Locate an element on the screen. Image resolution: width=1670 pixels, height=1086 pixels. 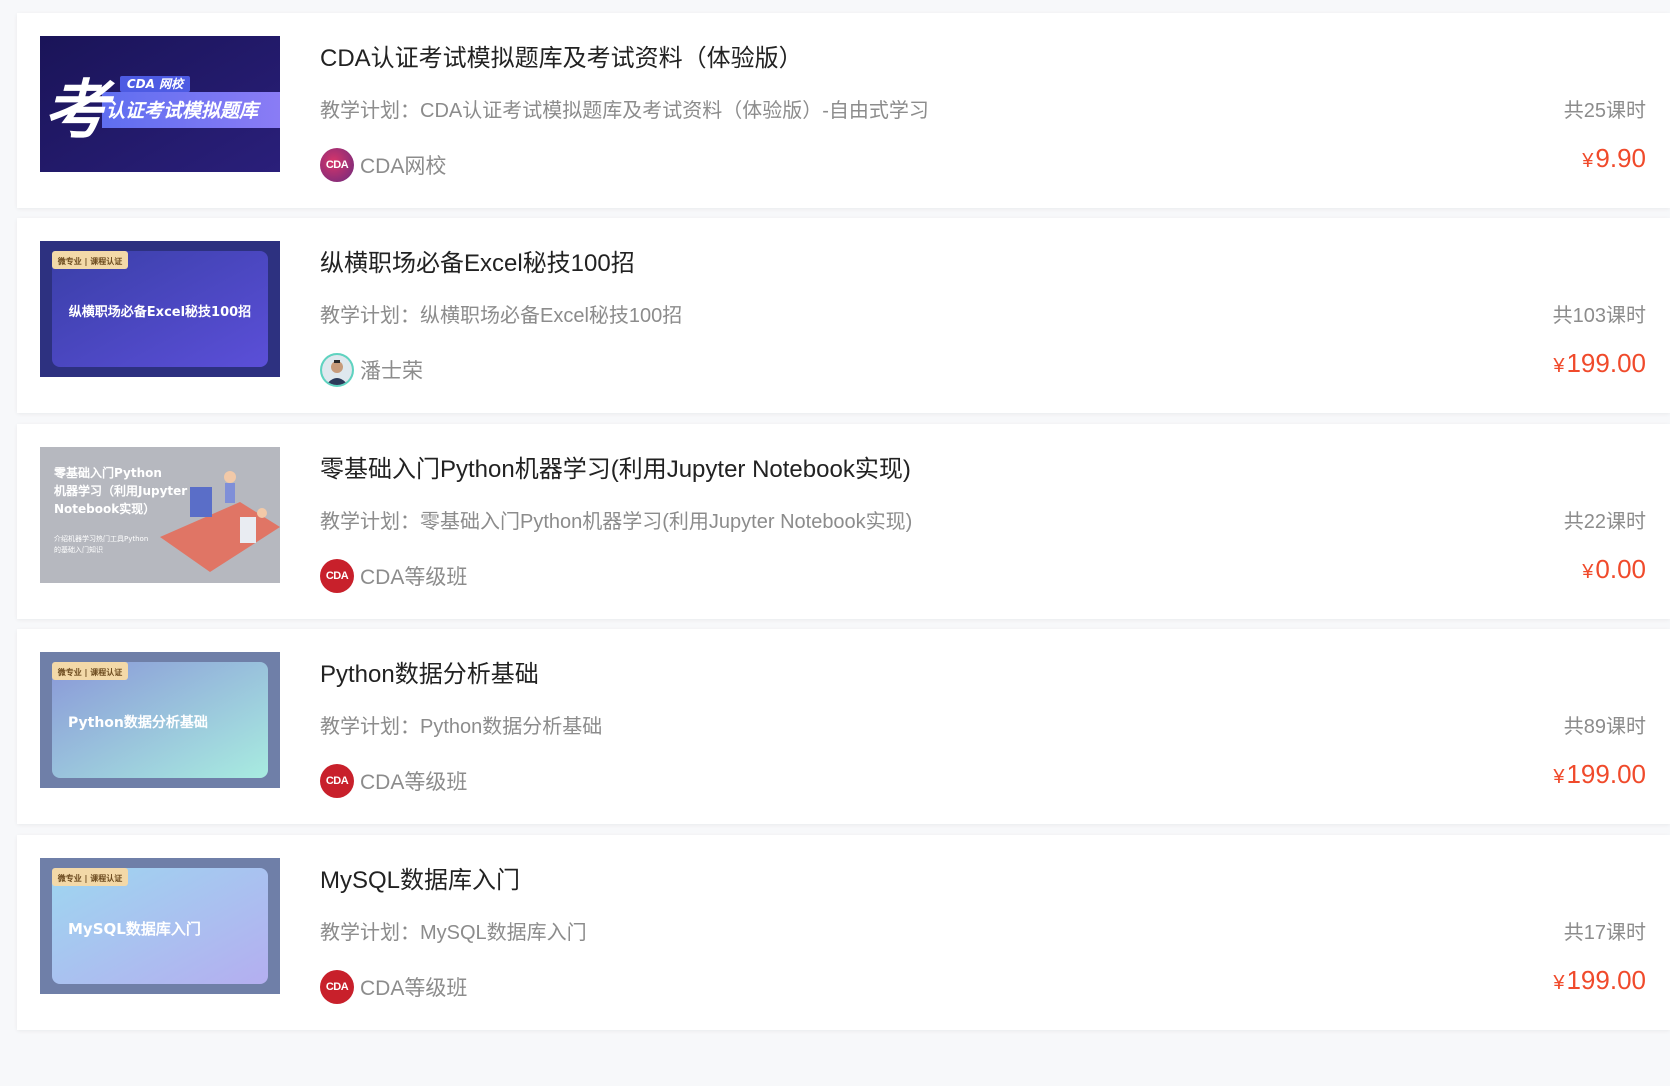
lesson-count: 共22课时 is located at coordinates (1604, 522).